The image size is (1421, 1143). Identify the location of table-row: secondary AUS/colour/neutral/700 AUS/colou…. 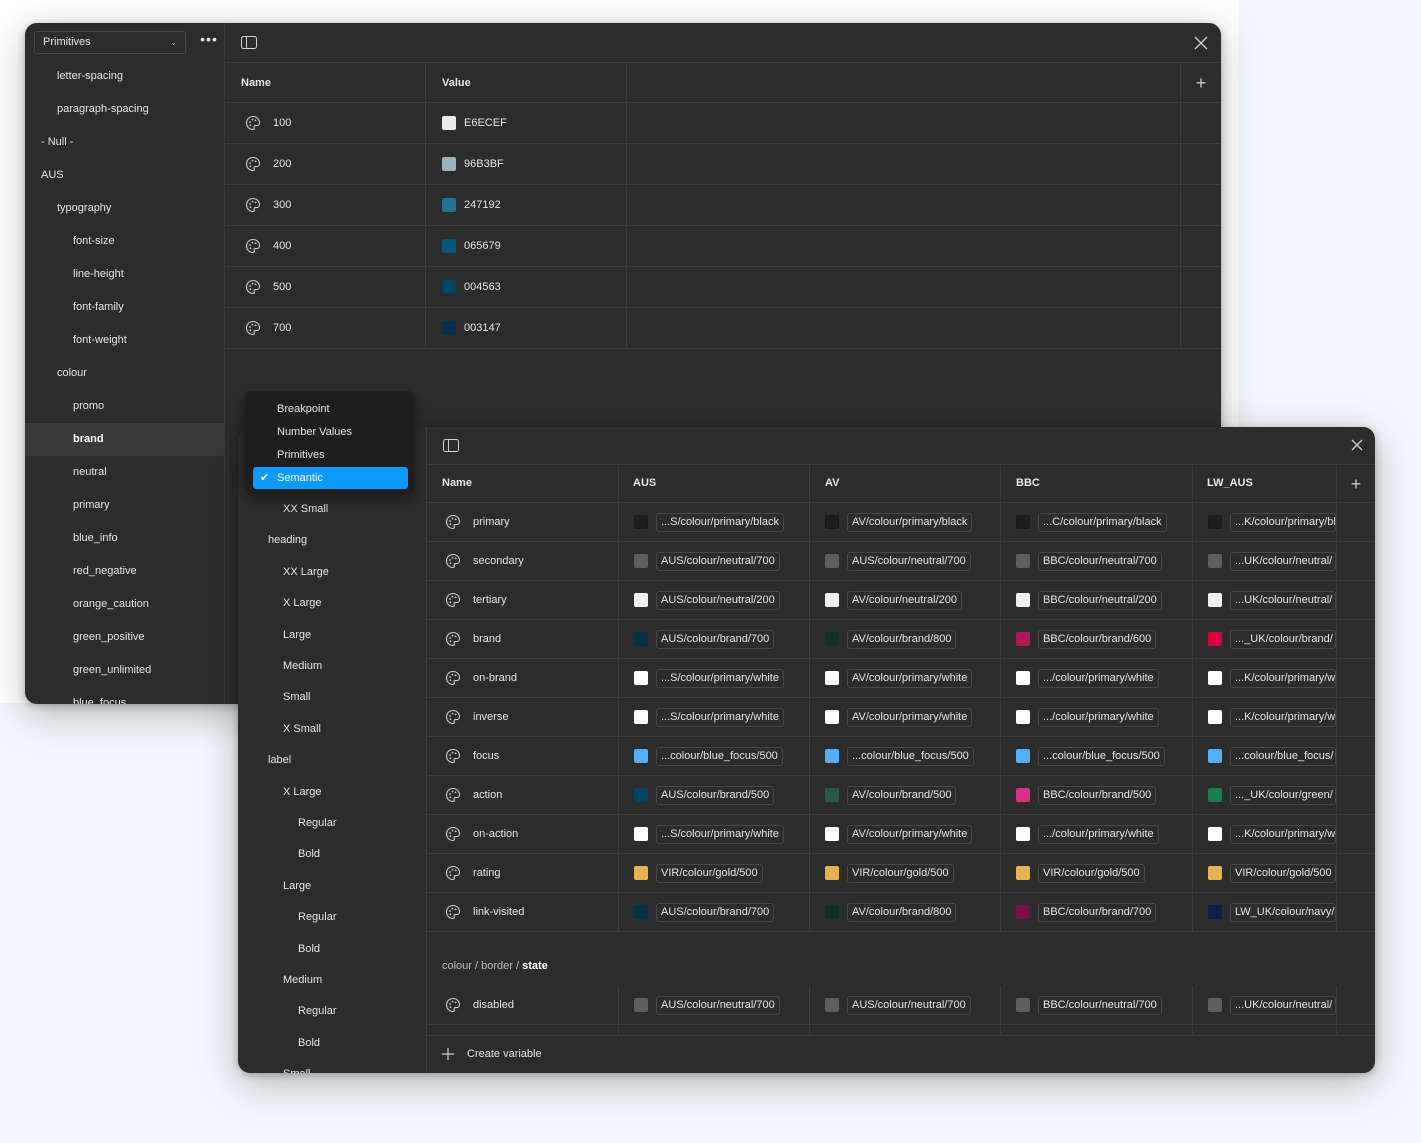
(901, 561).